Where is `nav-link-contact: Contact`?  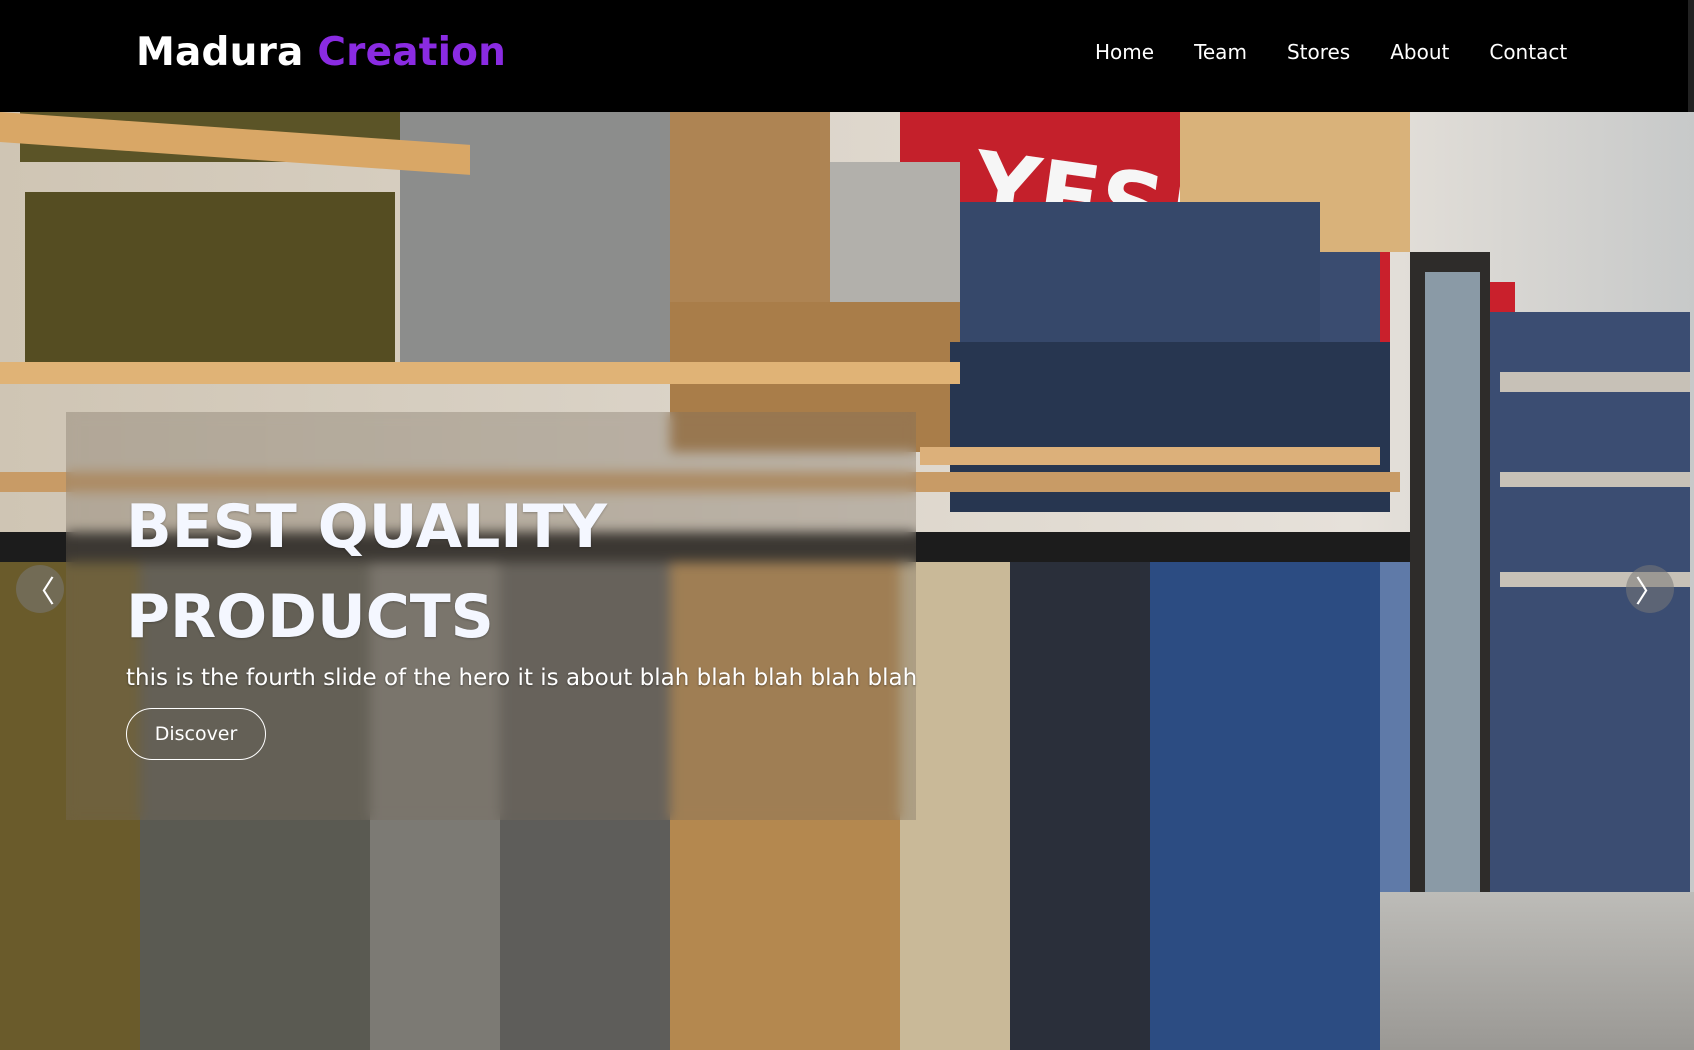 nav-link-contact: Contact is located at coordinates (1528, 52).